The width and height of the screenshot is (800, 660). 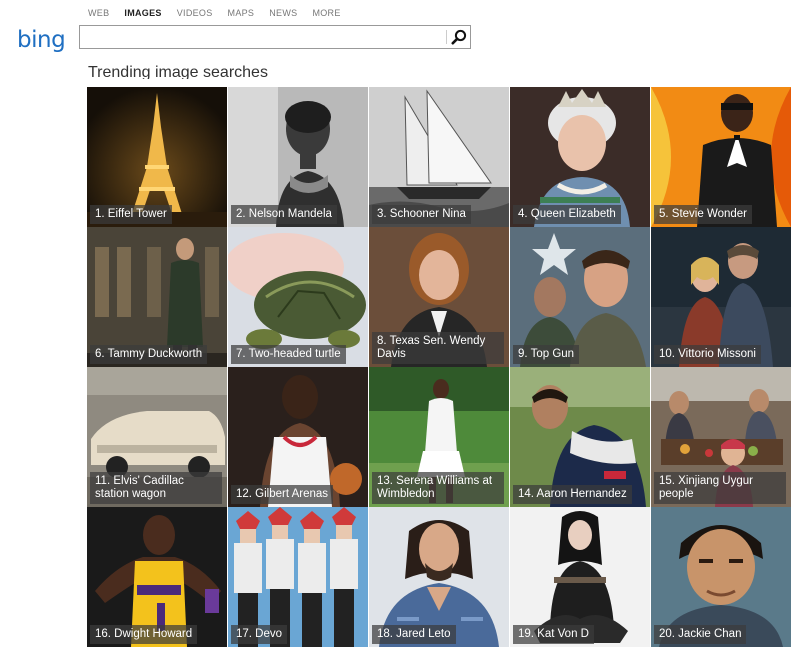 What do you see at coordinates (572, 494) in the screenshot?
I see `tile-caption: 14. Aaron Hernandez` at bounding box center [572, 494].